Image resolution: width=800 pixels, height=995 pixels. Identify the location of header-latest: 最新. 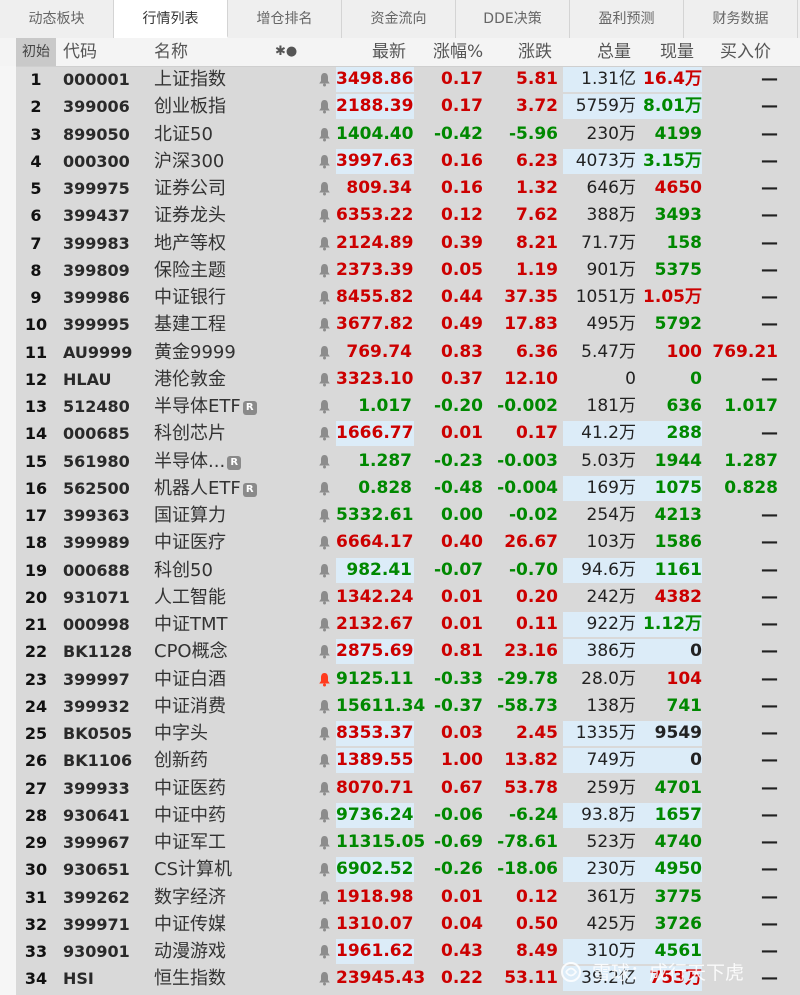
(389, 52).